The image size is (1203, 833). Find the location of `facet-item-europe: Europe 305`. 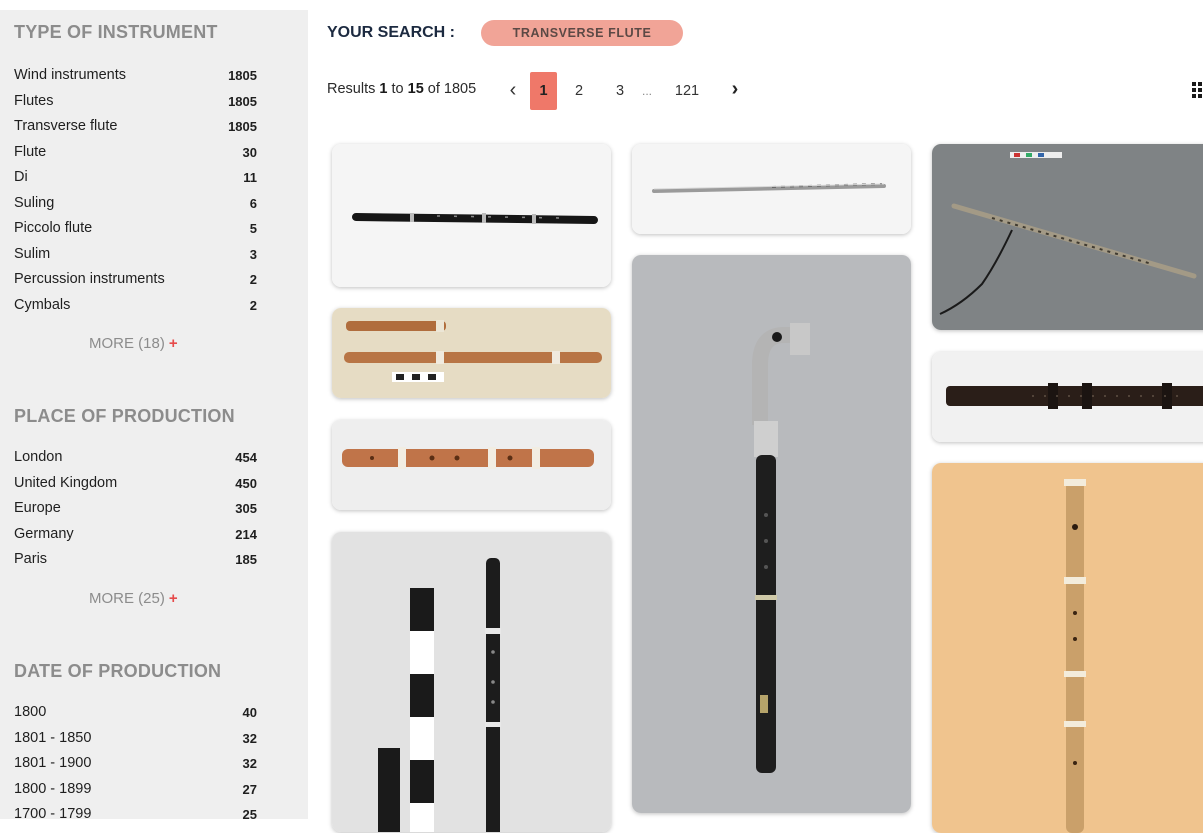

facet-item-europe: Europe 305 is located at coordinates (154, 509).